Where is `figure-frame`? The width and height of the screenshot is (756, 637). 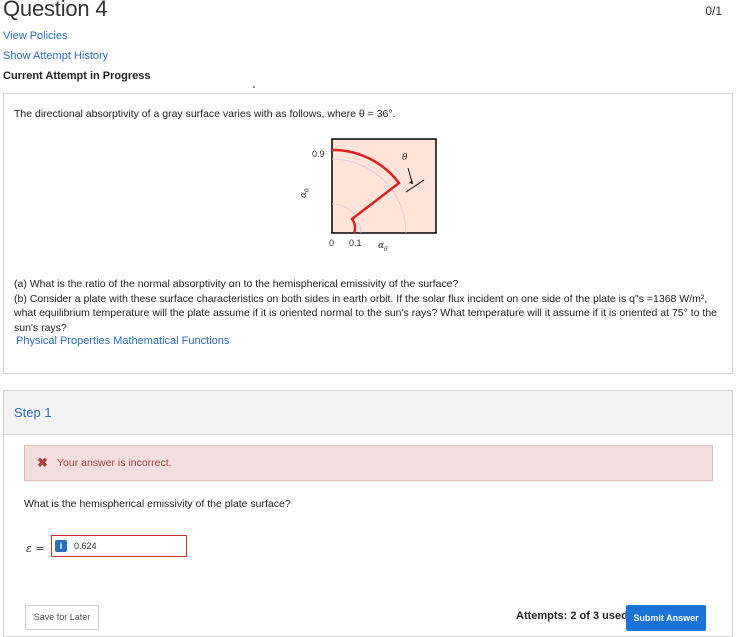
figure-frame is located at coordinates (384, 186).